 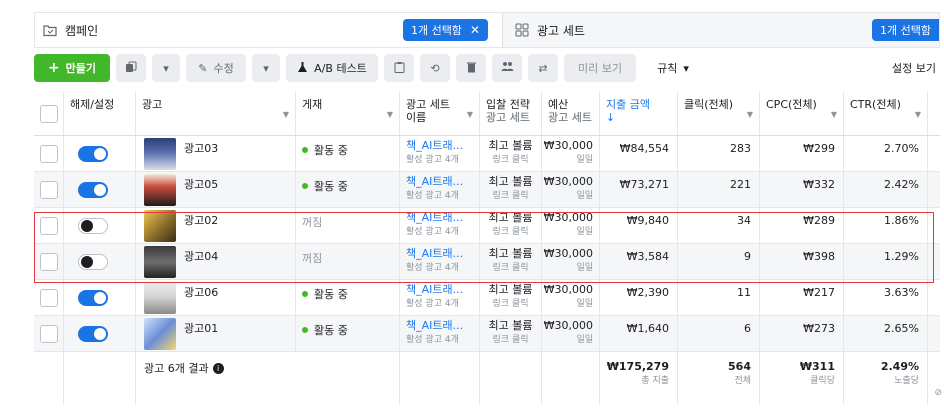 I want to click on row-delivery-cell: 꺼짐, so click(x=348, y=261).